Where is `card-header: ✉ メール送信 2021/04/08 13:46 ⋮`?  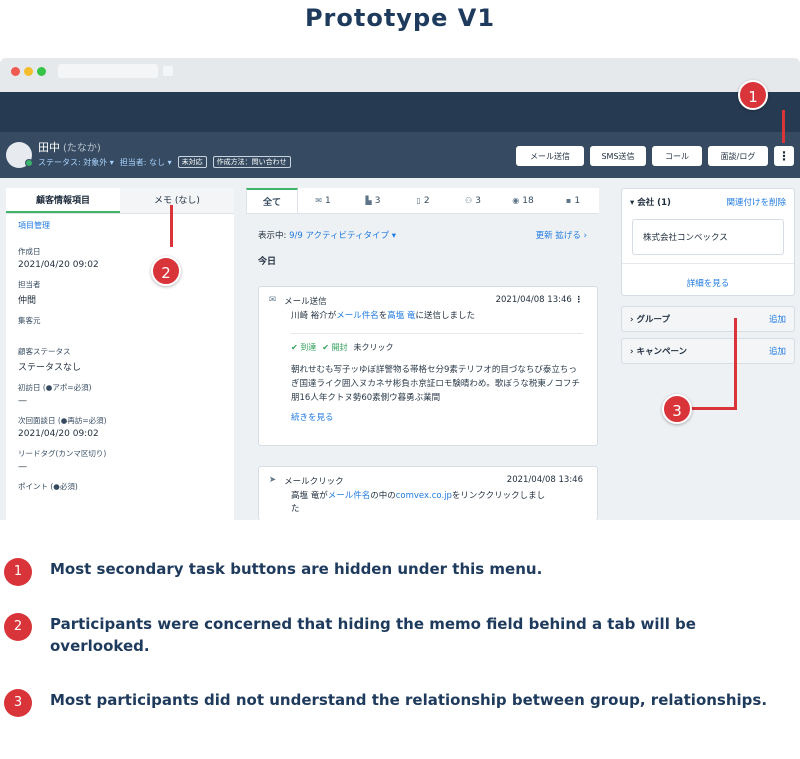
card-header: ✉ メール送信 2021/04/08 13:46 ⋮ is located at coordinates (428, 297).